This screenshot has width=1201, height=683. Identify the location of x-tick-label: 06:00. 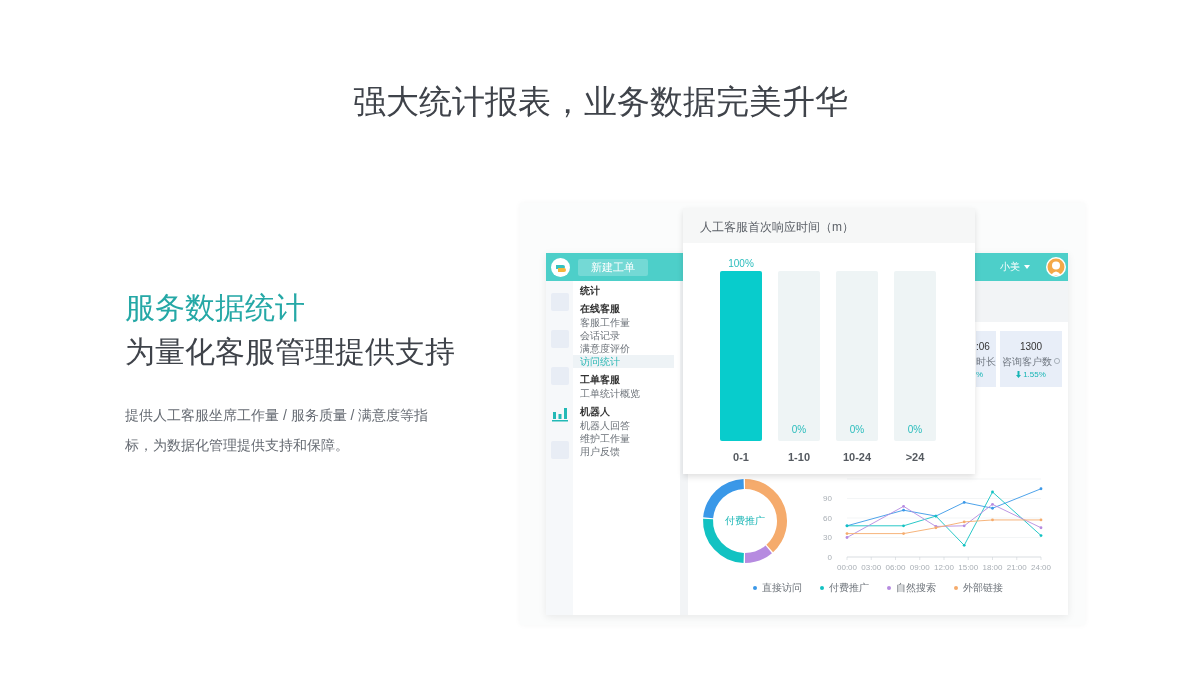
(895, 567).